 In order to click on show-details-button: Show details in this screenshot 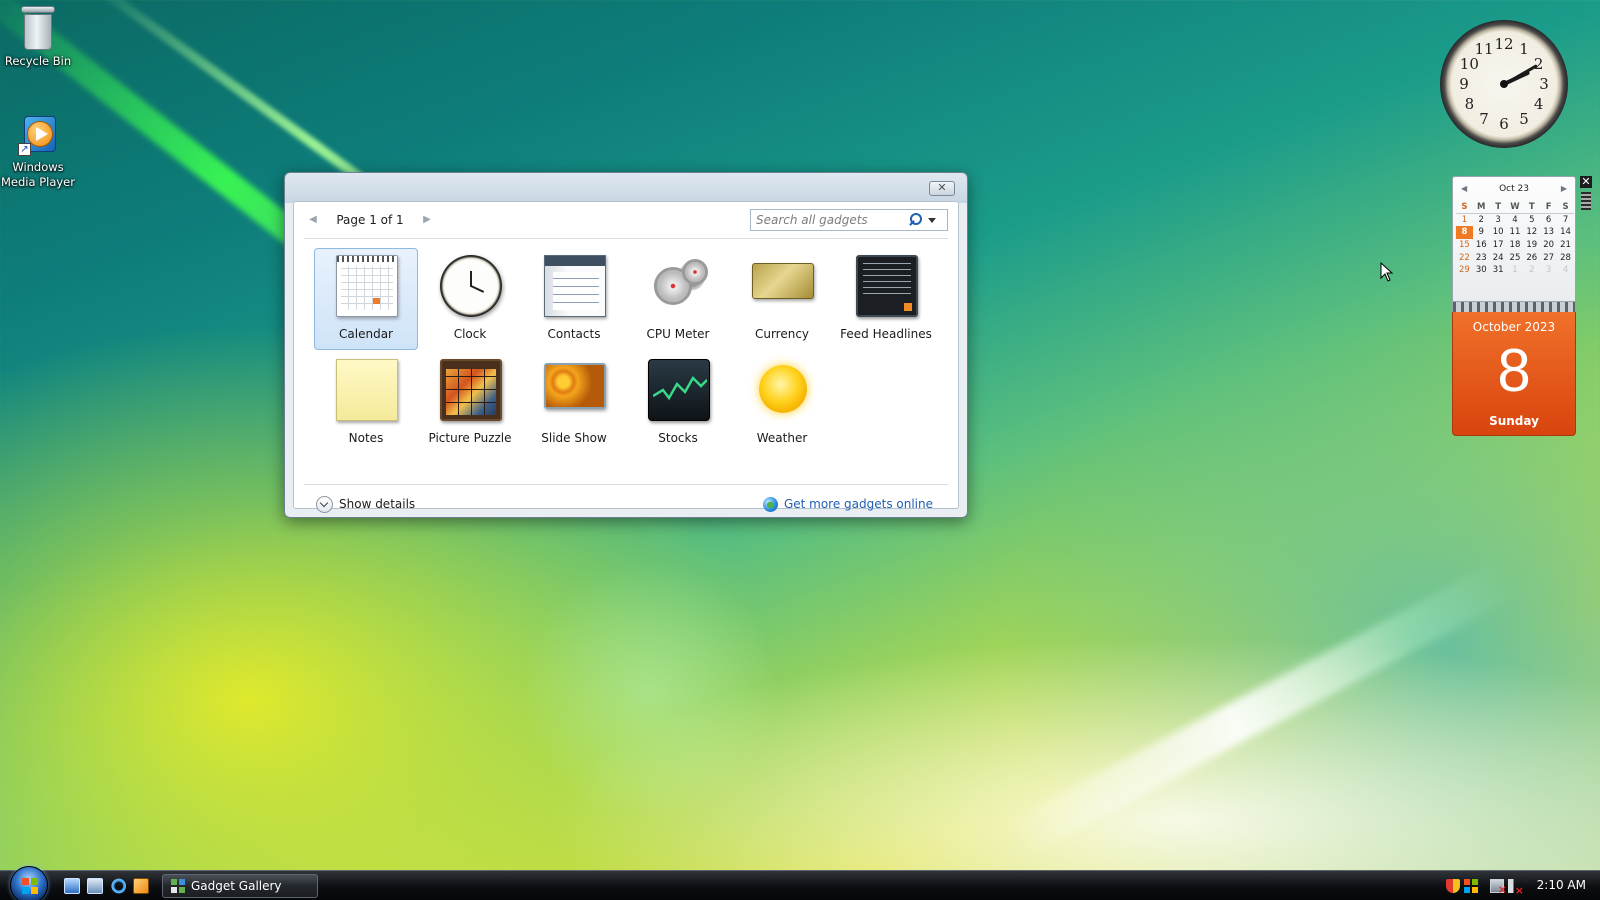, I will do `click(365, 504)`.